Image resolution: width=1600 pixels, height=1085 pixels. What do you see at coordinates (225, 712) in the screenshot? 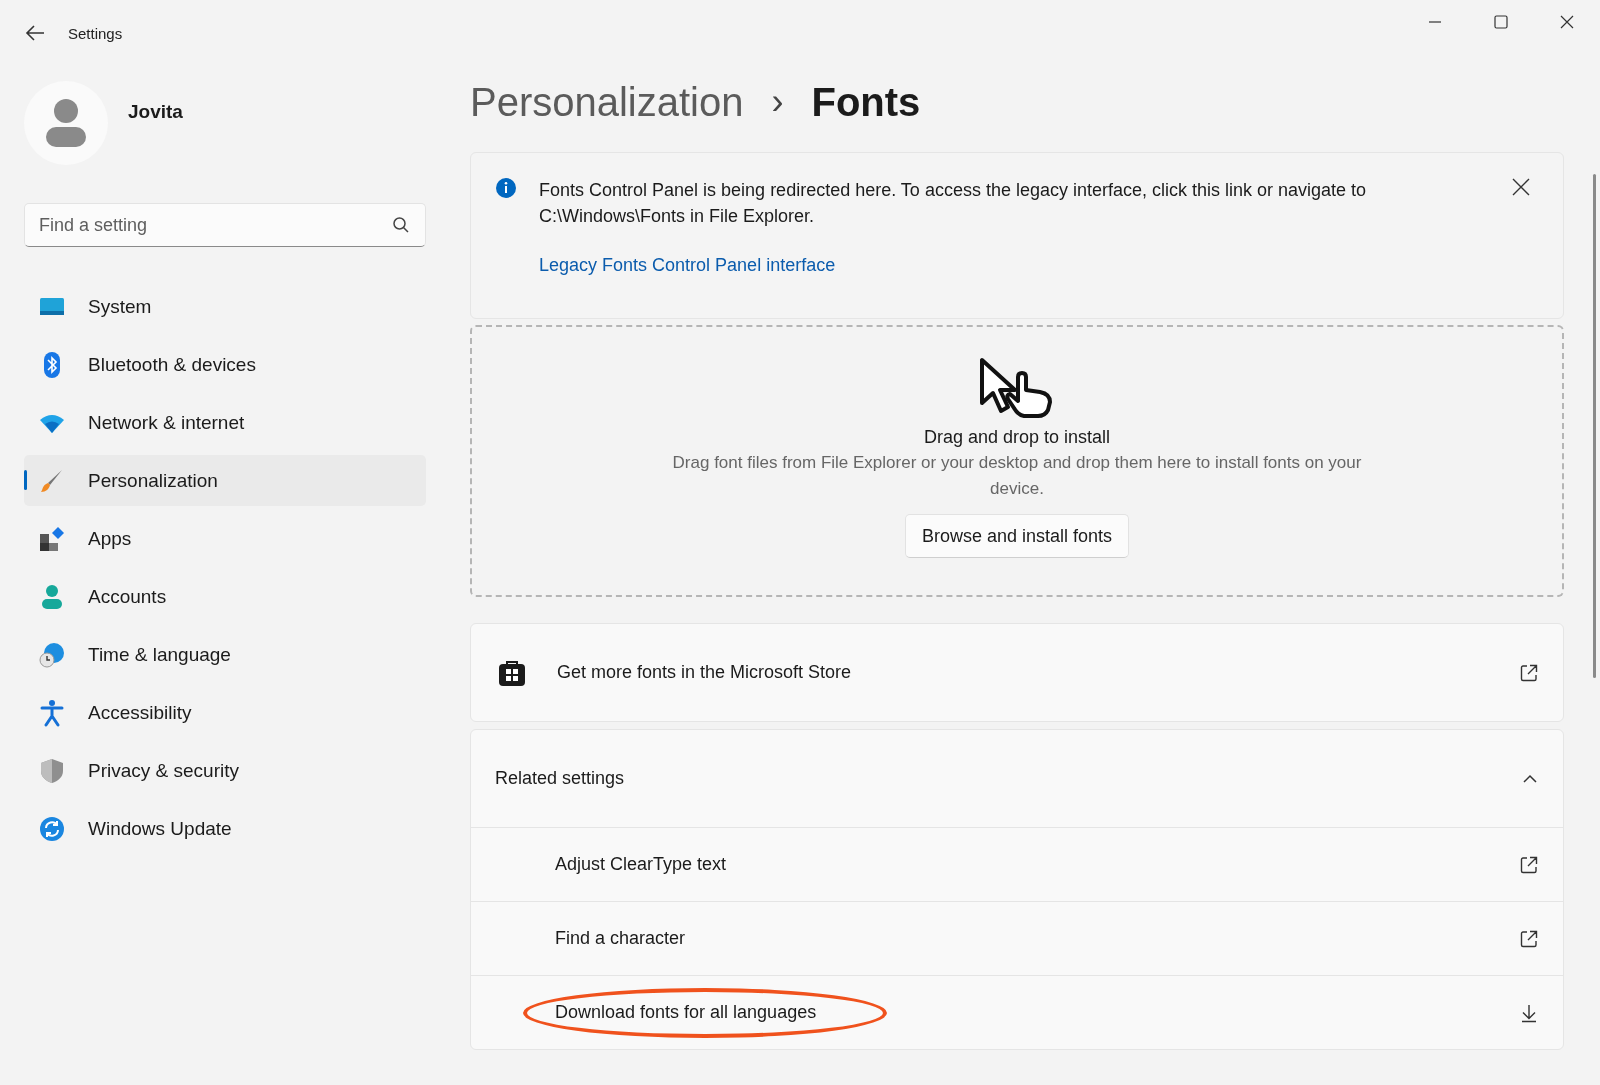
I see `sidebar-item: Accessibility` at bounding box center [225, 712].